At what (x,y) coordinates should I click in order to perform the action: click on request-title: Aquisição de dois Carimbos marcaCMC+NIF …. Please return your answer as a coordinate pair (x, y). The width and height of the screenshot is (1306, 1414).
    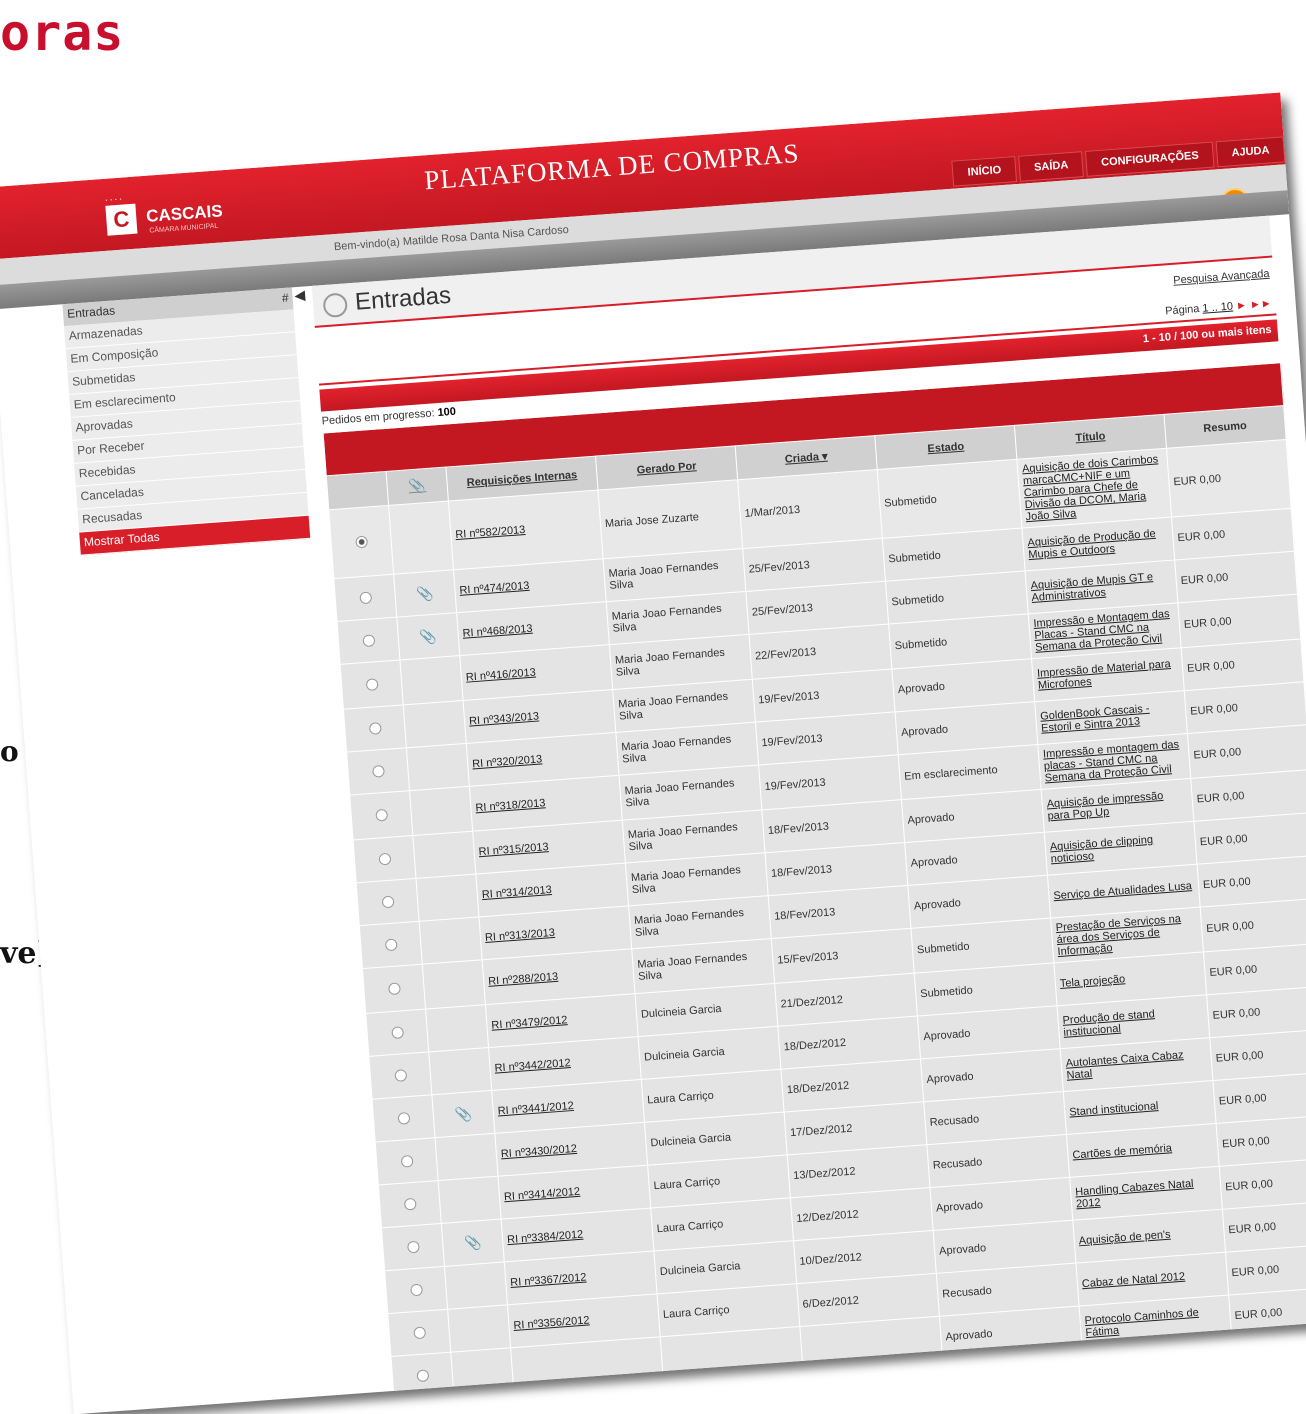
    Looking at the image, I should click on (1094, 488).